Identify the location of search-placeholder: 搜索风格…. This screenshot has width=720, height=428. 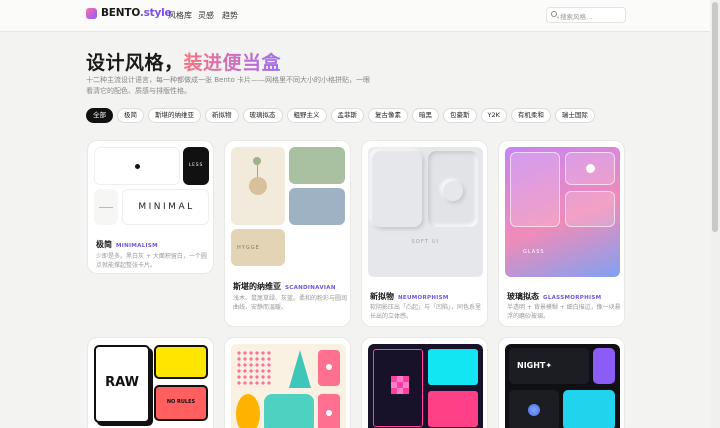
(576, 17).